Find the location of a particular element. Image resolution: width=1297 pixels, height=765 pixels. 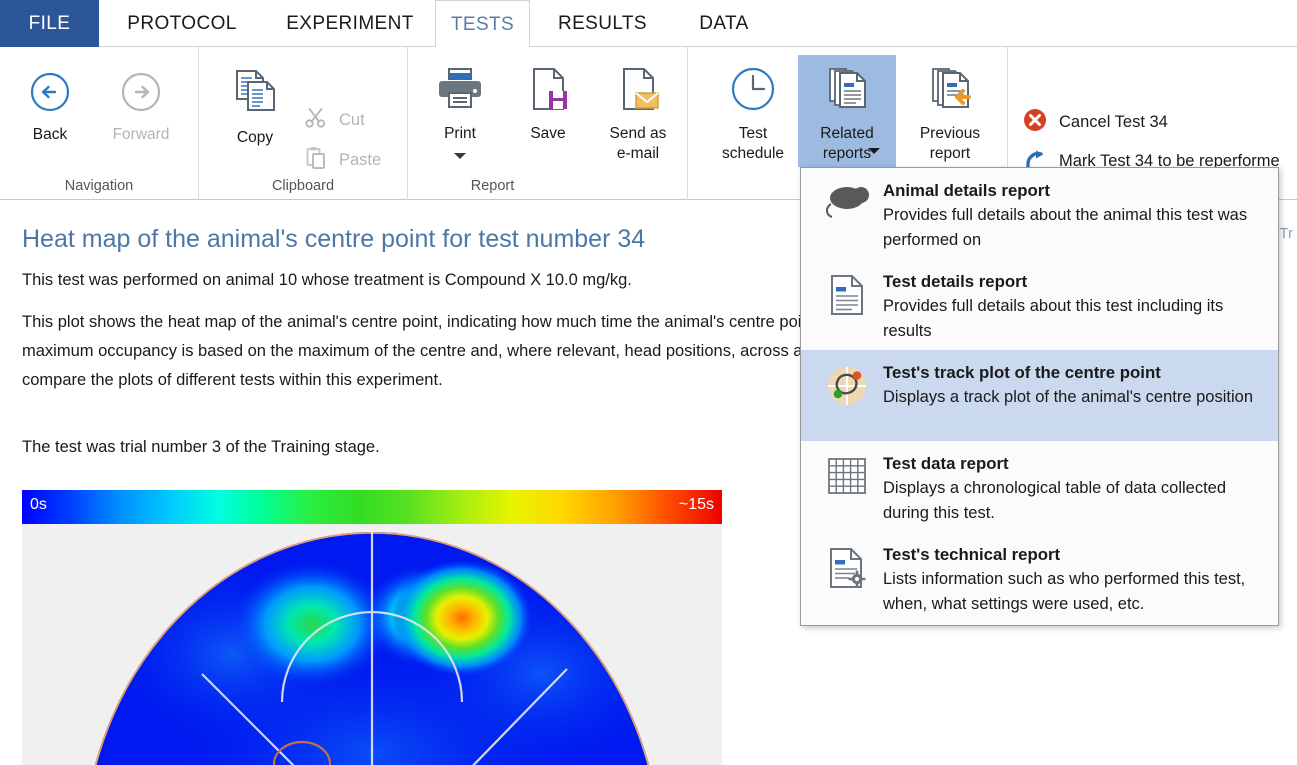

ribbon-group-clipboard: Copy Cut Paste Clipboard is located at coordinates (303, 123).